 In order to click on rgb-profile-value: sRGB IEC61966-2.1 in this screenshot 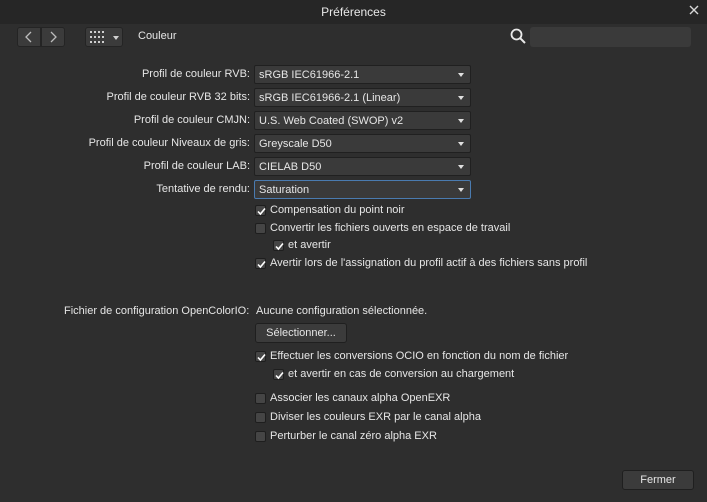, I will do `click(309, 75)`.